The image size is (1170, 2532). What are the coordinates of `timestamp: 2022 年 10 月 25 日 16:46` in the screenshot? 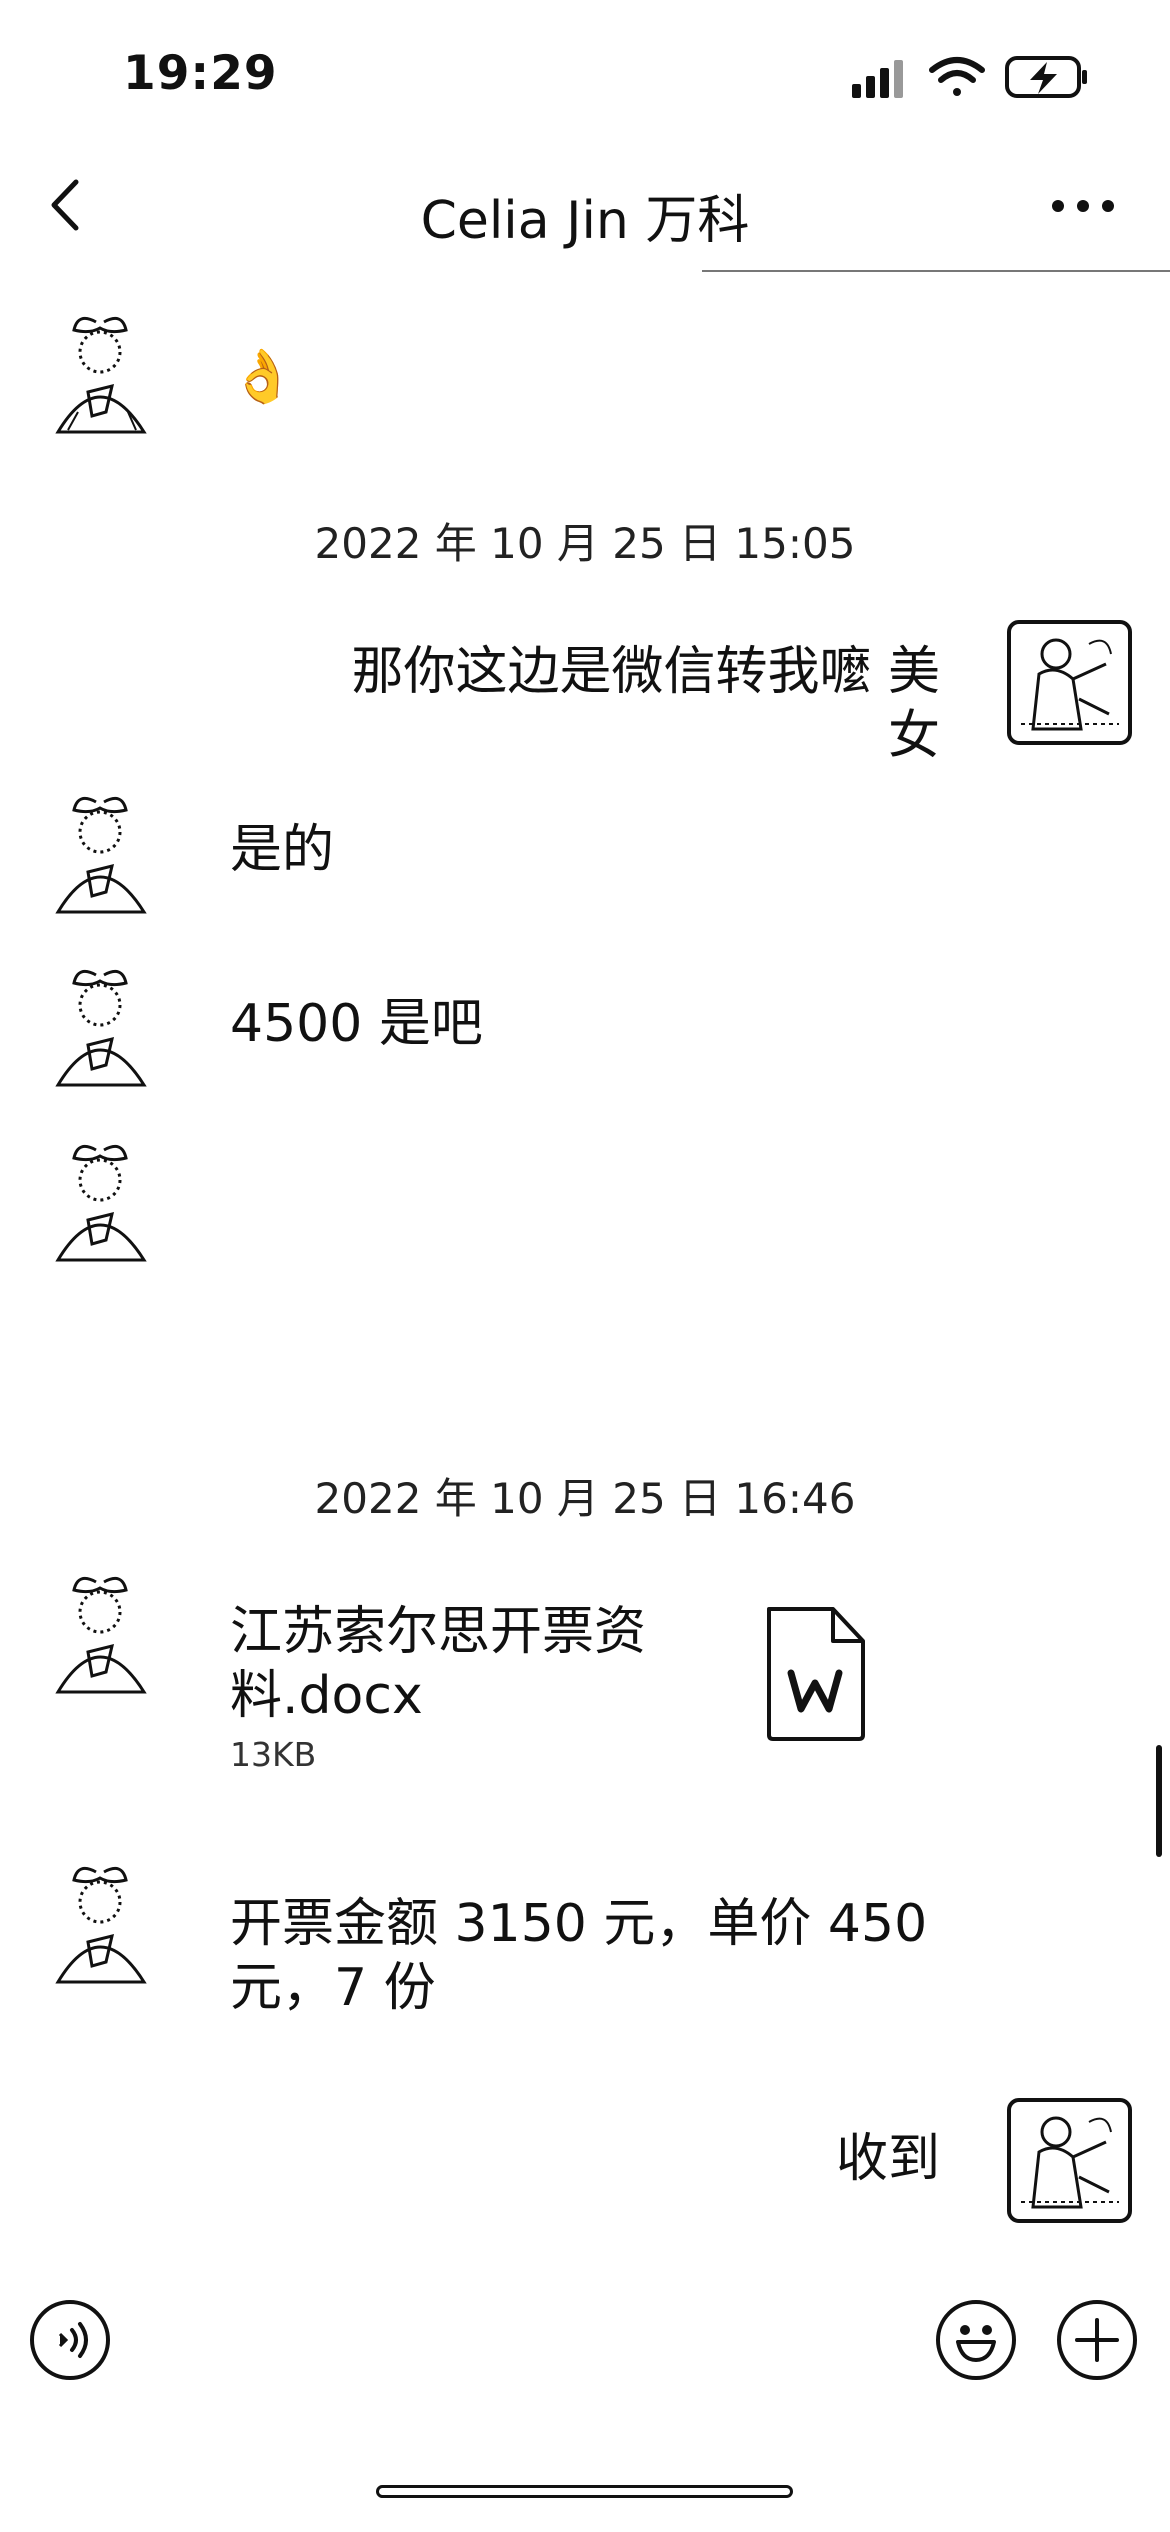 It's located at (585, 1498).